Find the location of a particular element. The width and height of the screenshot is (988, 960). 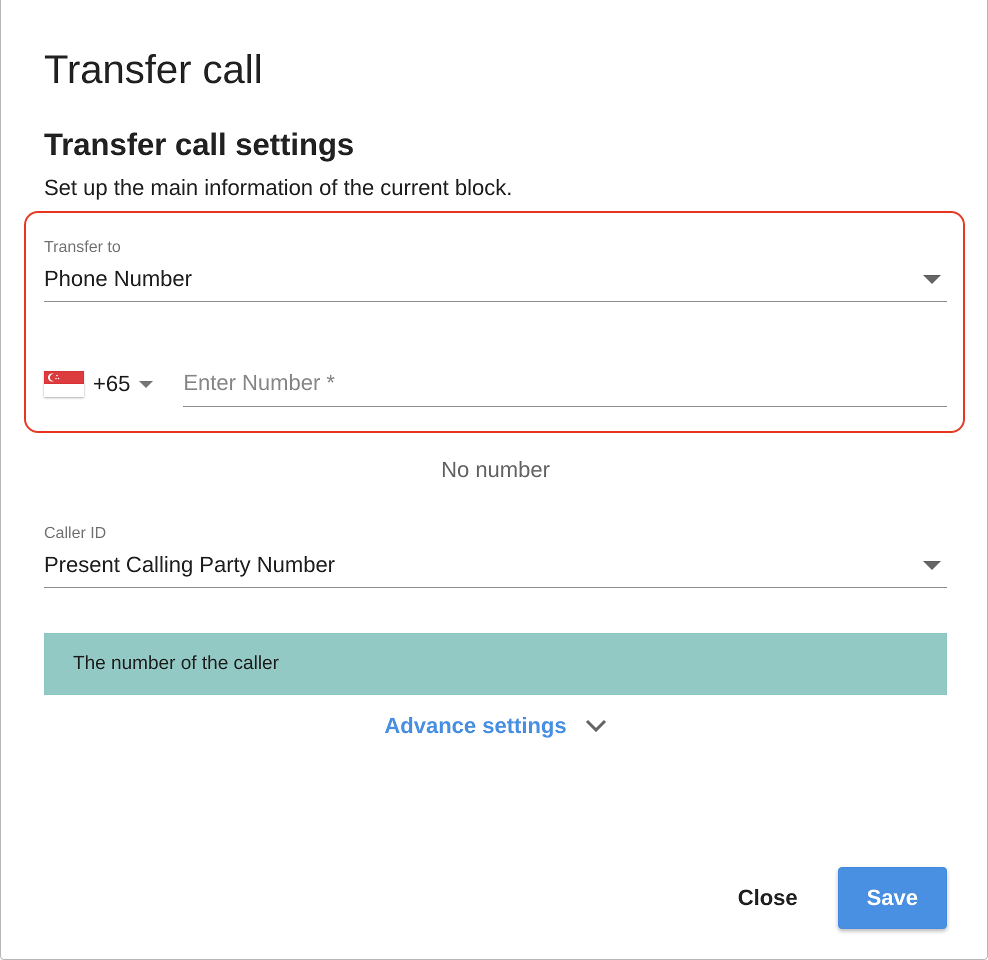

dialog-title: Transfer call is located at coordinates (153, 70).